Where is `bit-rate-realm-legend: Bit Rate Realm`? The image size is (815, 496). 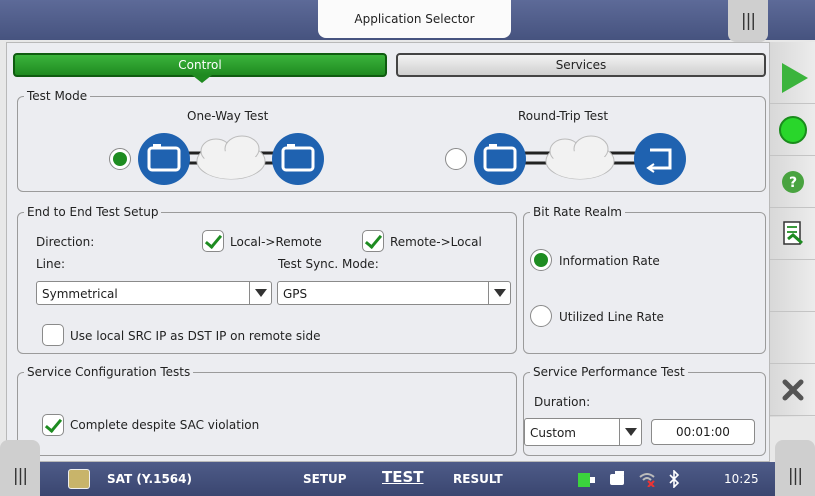
bit-rate-realm-legend: Bit Rate Realm is located at coordinates (577, 212).